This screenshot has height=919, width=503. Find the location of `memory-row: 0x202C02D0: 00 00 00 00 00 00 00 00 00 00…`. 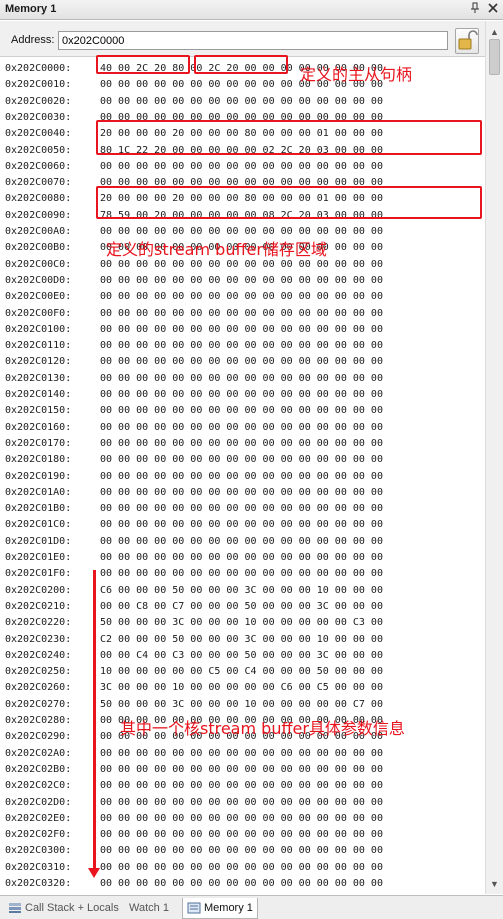

memory-row: 0x202C02D0: 00 00 00 00 00 00 00 00 00 00… is located at coordinates (194, 803).